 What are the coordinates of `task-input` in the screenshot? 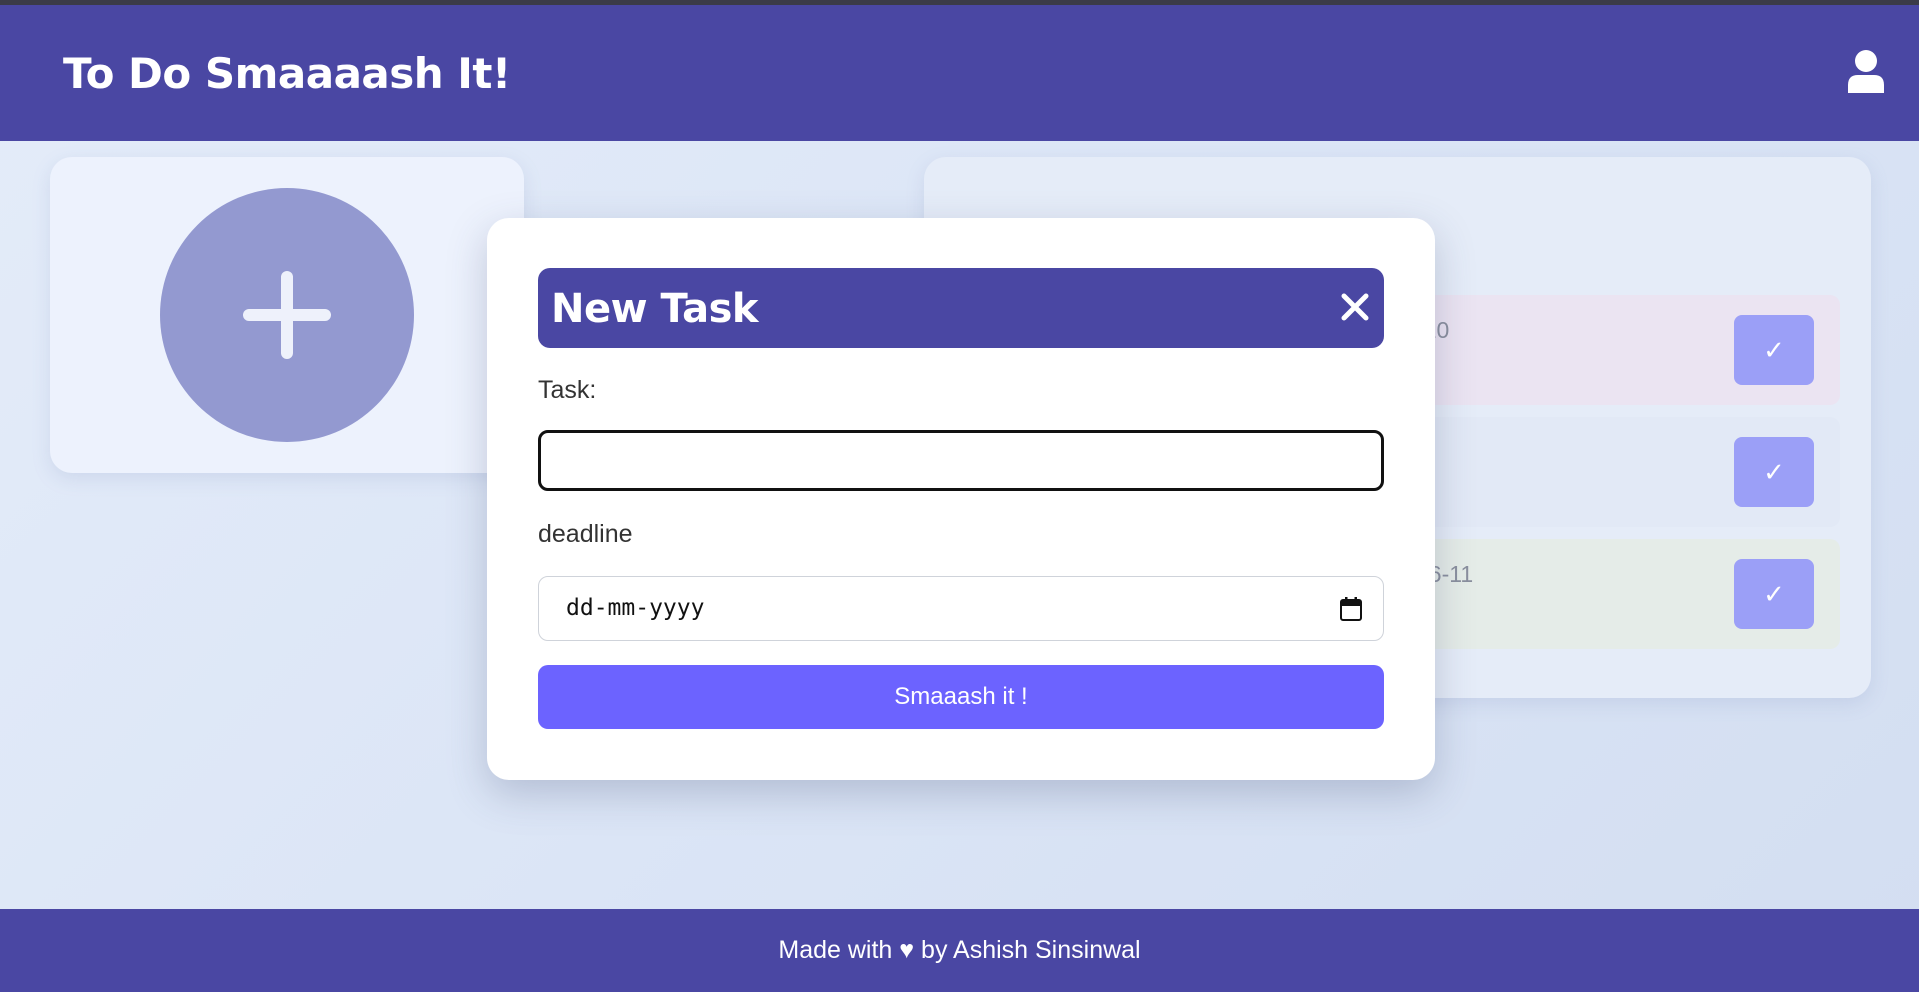 It's located at (961, 460).